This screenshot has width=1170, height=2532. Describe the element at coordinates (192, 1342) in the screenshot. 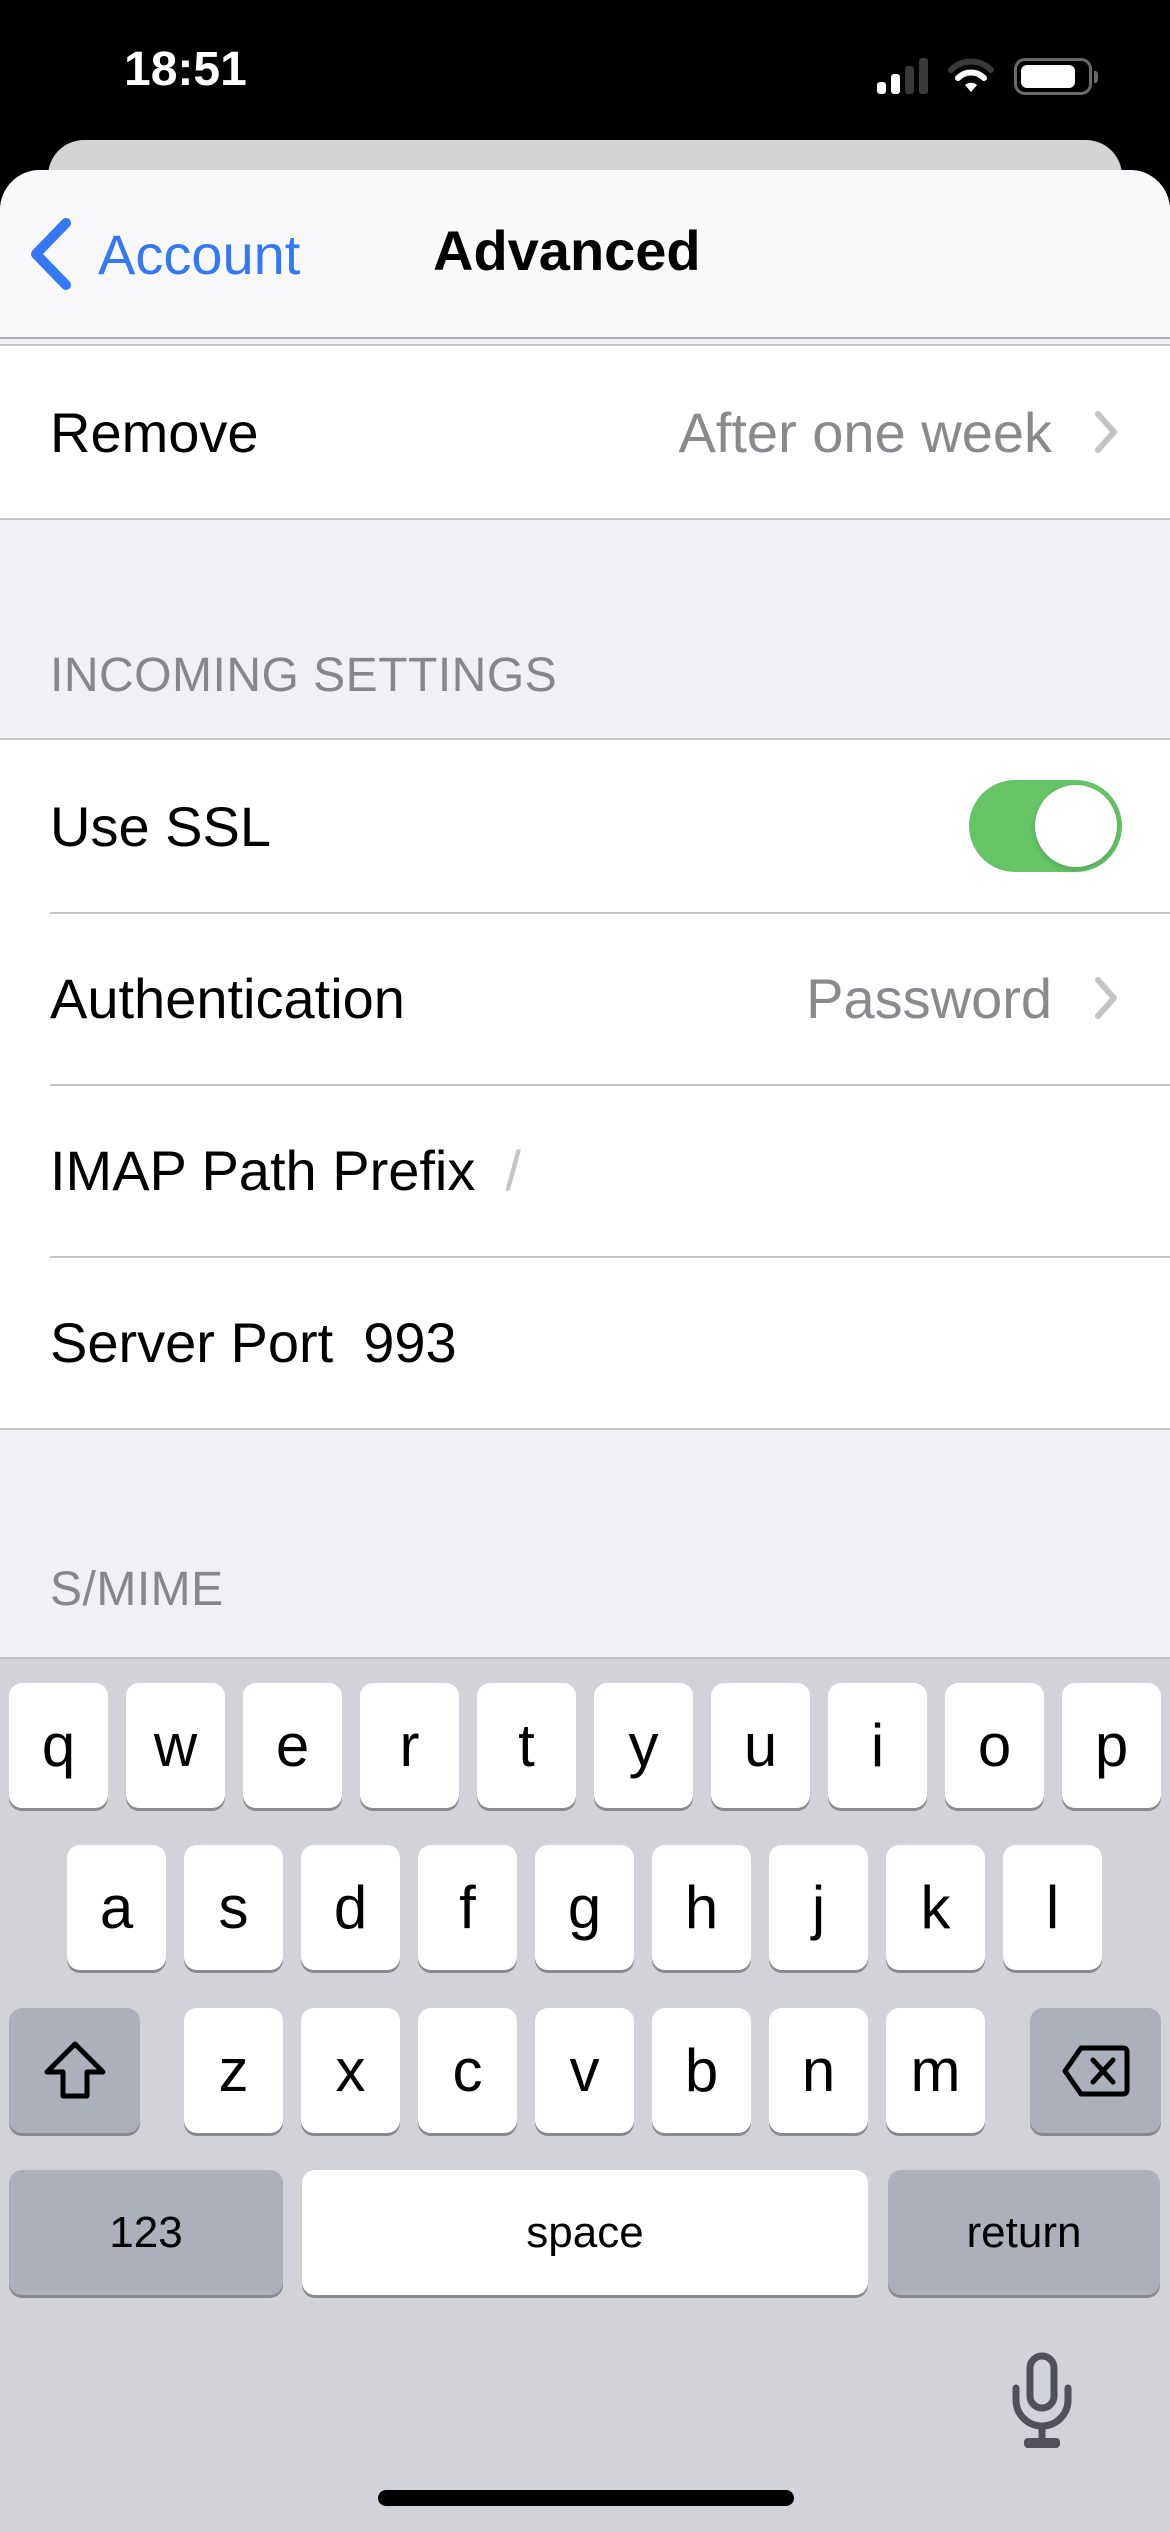

I see `server-port-label: Server Port` at that location.